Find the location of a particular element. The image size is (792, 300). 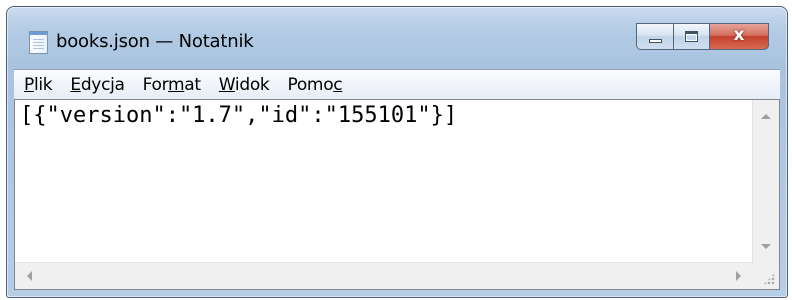

vertical-scrollbar is located at coordinates (765, 181).